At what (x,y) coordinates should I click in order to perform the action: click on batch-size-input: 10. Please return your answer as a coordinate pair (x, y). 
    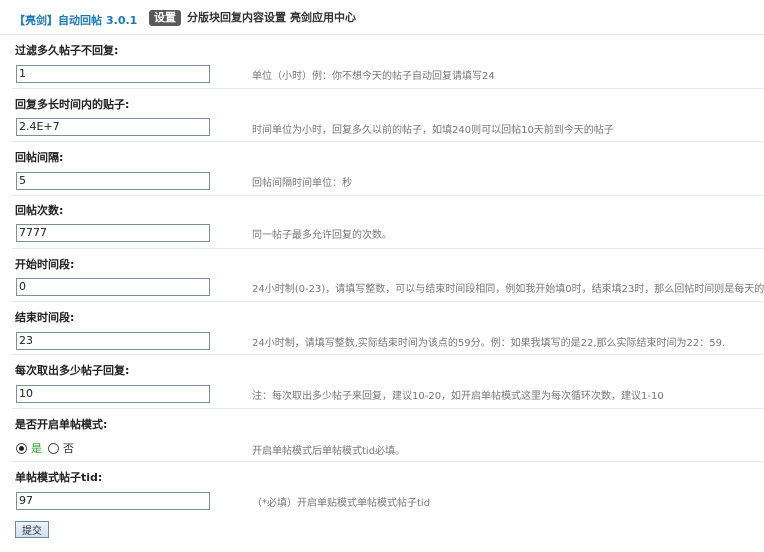
    Looking at the image, I should click on (113, 394).